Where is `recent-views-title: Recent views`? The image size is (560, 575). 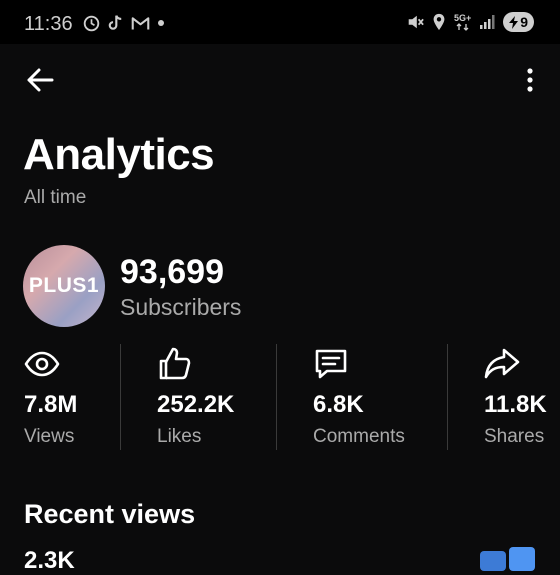 recent-views-title: Recent views is located at coordinates (110, 514).